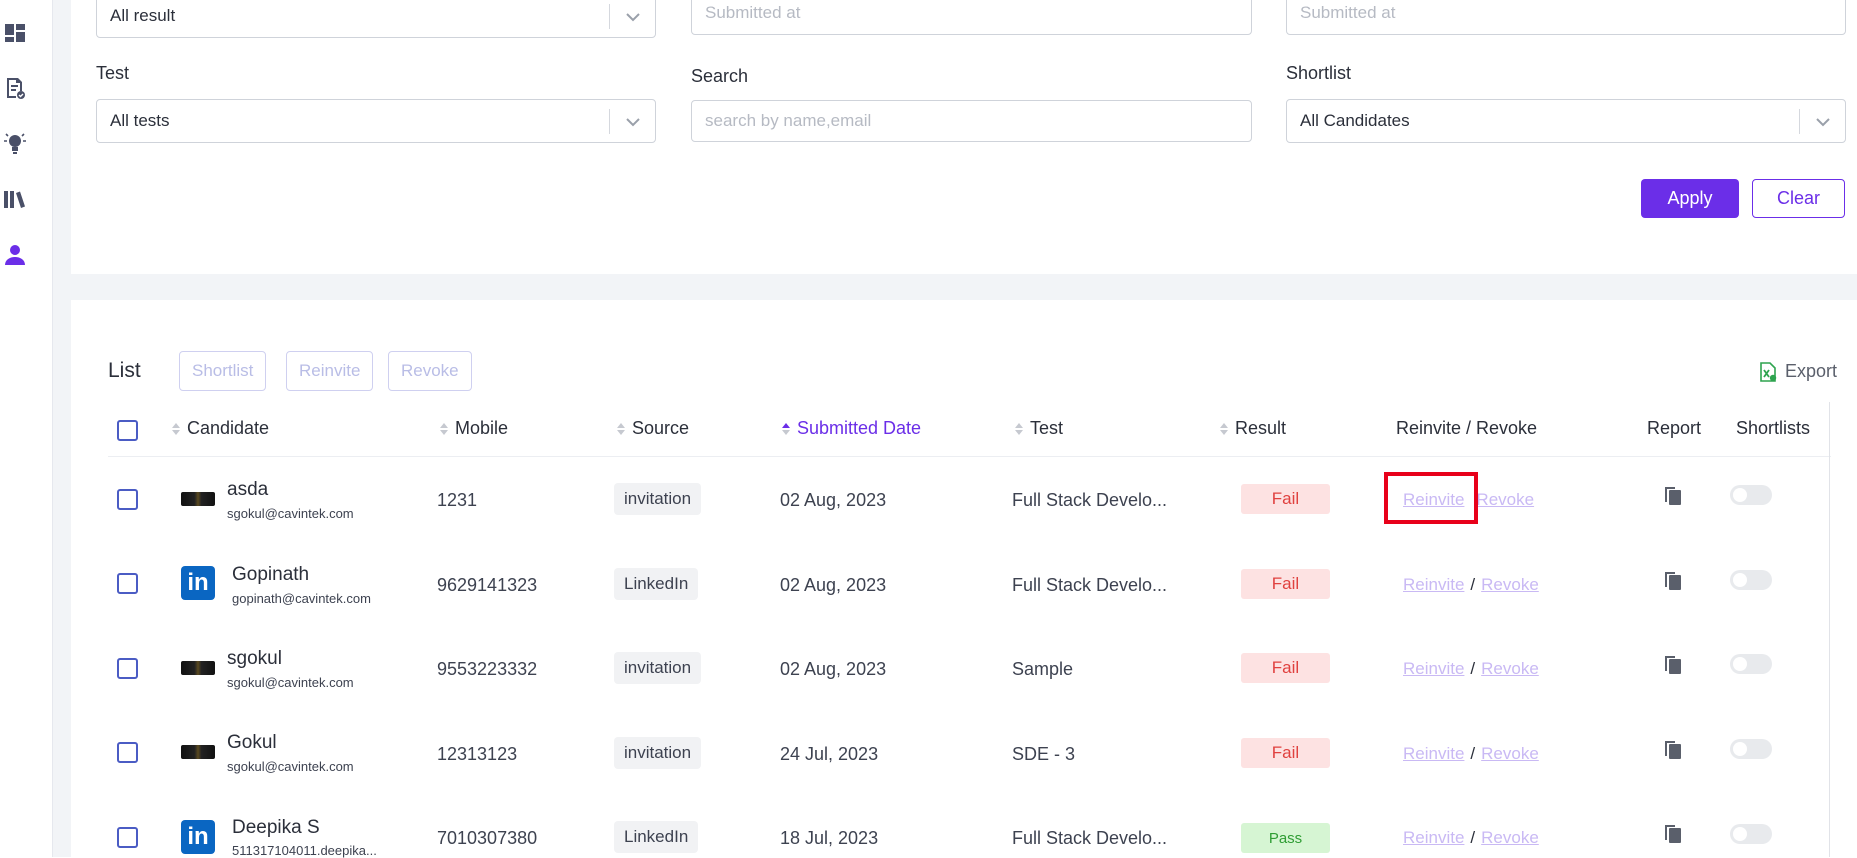 Image resolution: width=1857 pixels, height=858 pixels. I want to click on library-icon, so click(15, 199).